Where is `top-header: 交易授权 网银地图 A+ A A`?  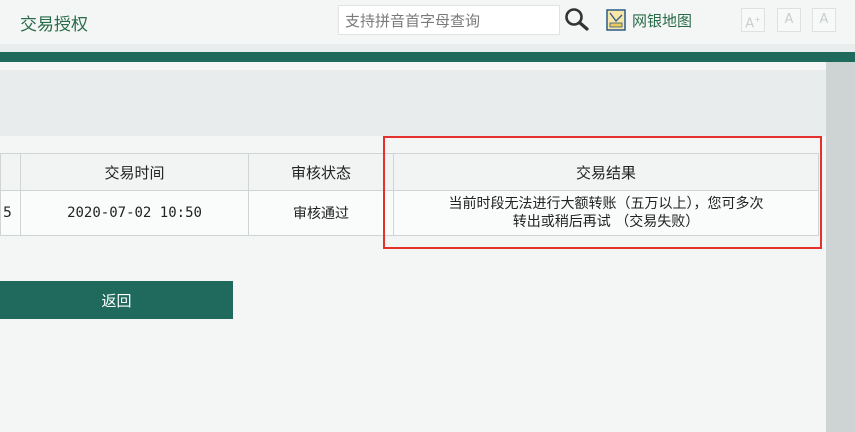 top-header: 交易授权 网银地图 A+ A A is located at coordinates (427, 22).